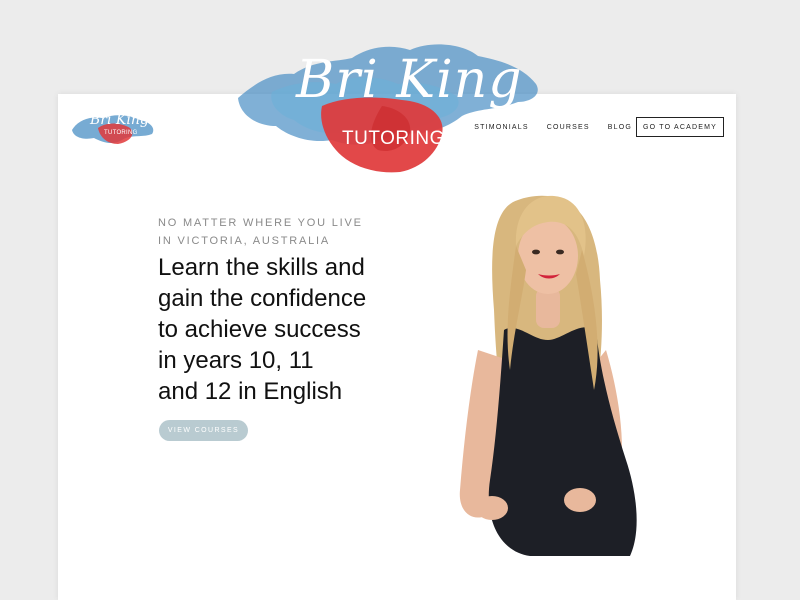  What do you see at coordinates (548, 375) in the screenshot?
I see `tutor-portrait-illustration` at bounding box center [548, 375].